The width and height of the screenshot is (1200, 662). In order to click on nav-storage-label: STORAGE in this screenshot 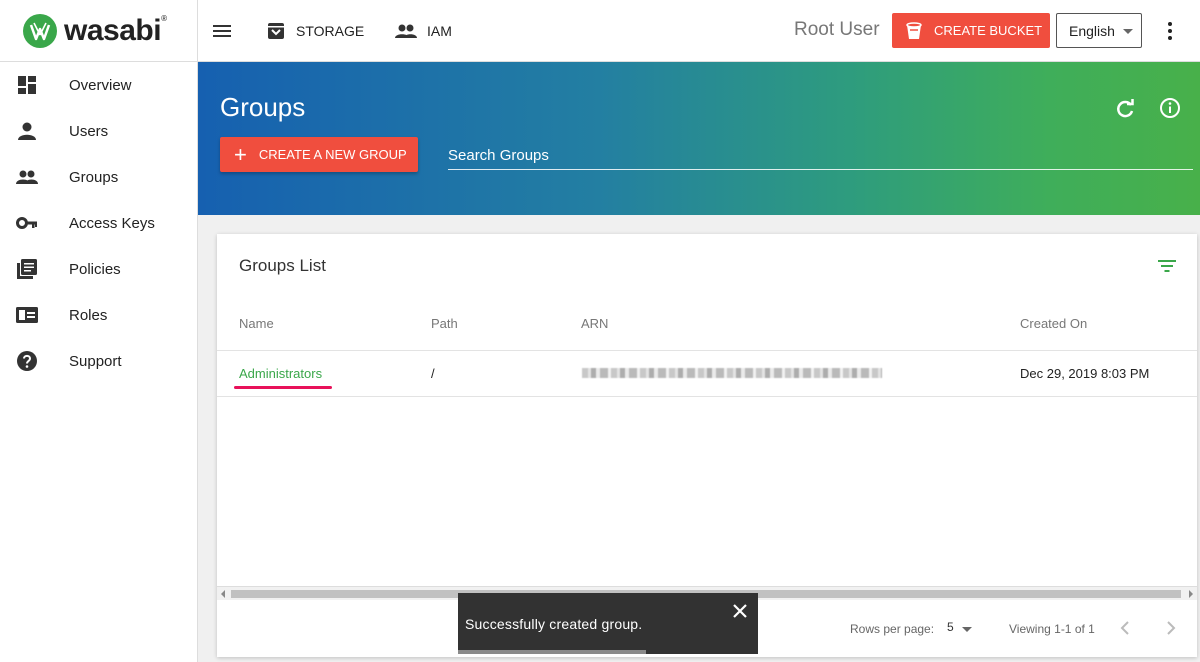, I will do `click(330, 31)`.